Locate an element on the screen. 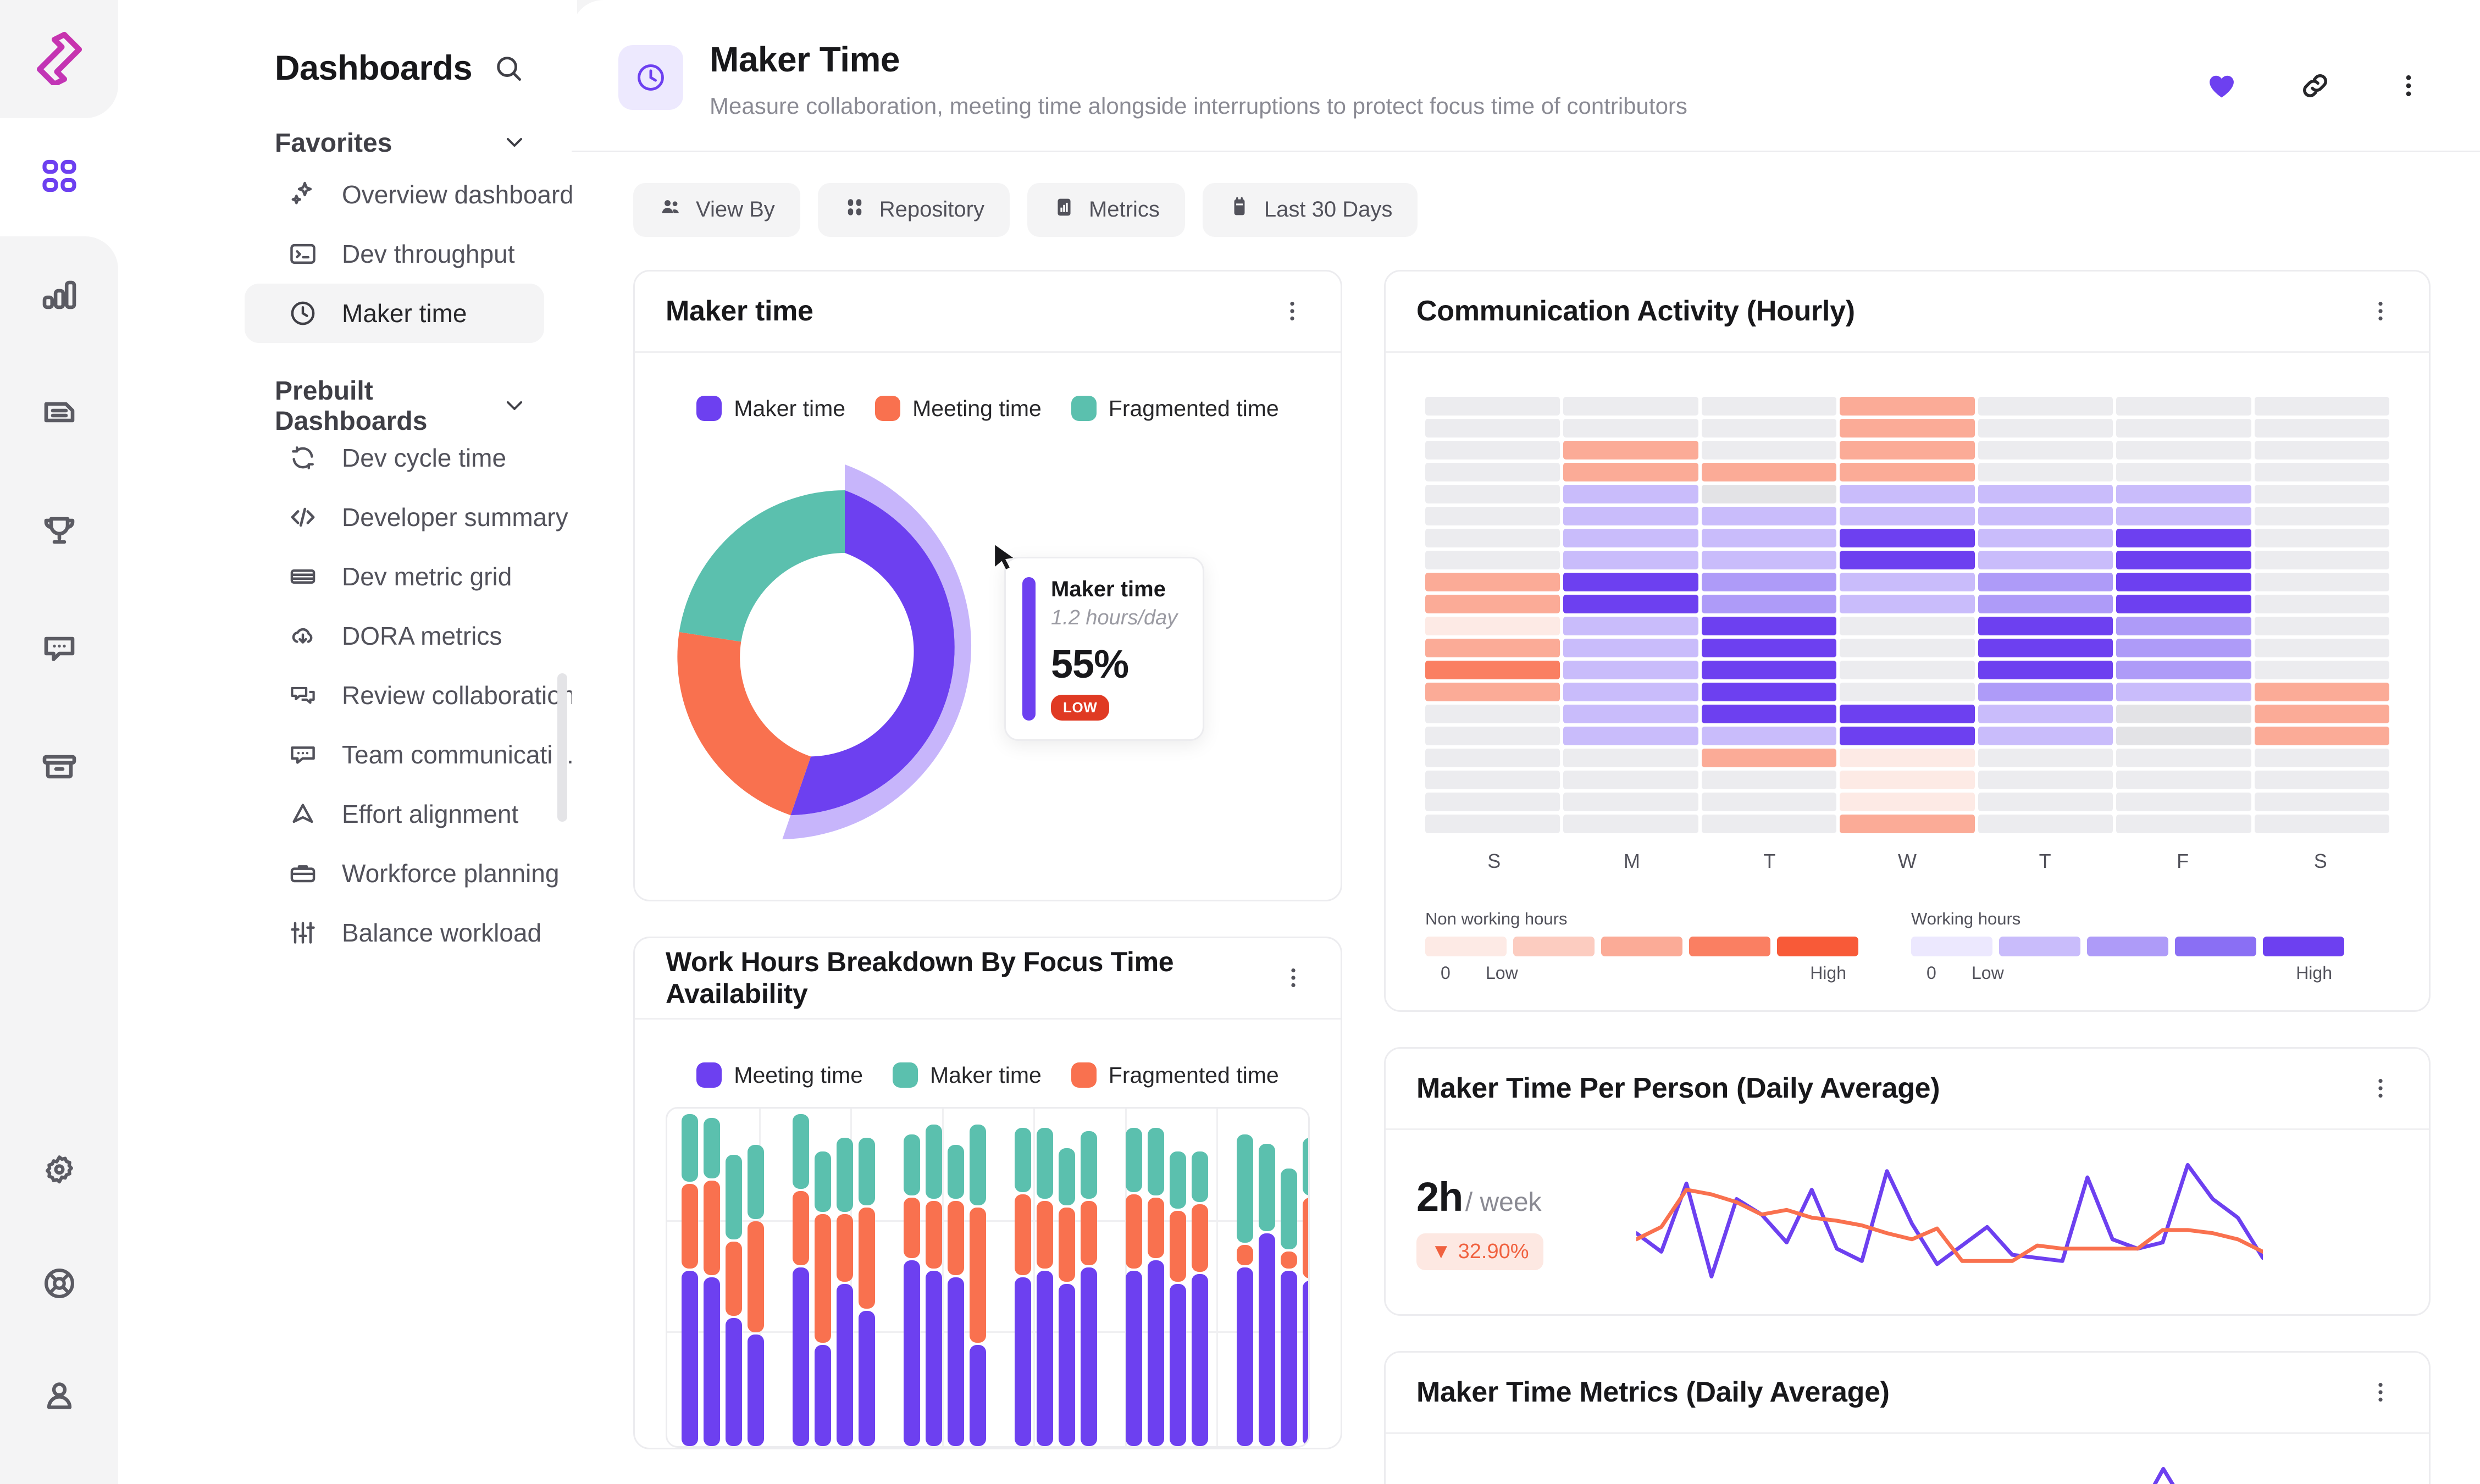 The height and width of the screenshot is (1484, 2480). filter-view-by: View By is located at coordinates (716, 209).